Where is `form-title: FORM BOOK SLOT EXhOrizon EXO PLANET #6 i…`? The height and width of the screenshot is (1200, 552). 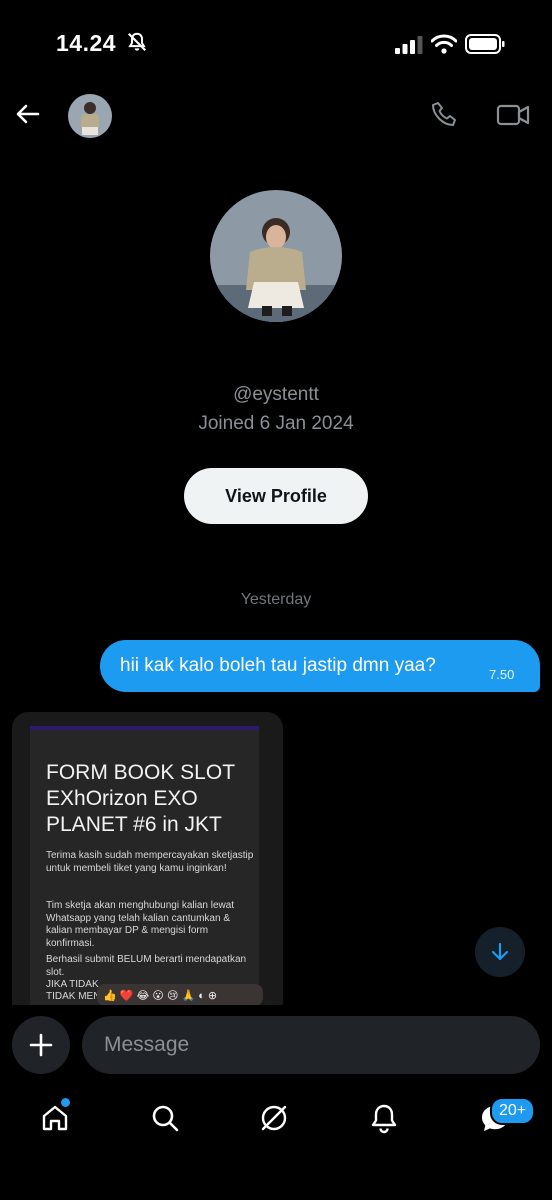 form-title: FORM BOOK SLOT EXhOrizon EXO PLANET #6 i… is located at coordinates (140, 798).